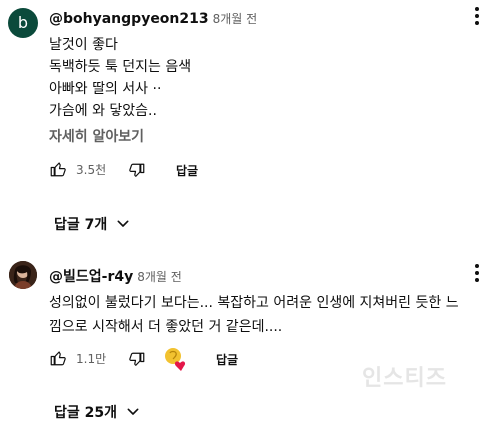 The height and width of the screenshot is (422, 494). I want to click on comment-header: @bohyangpyeon213 8개월 전, so click(153, 17).